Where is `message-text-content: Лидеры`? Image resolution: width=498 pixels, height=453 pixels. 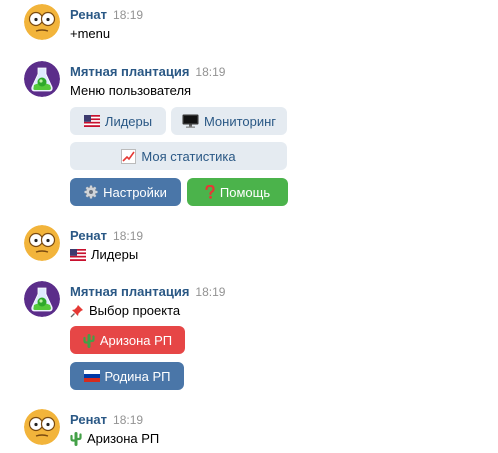 message-text-content: Лидеры is located at coordinates (115, 254).